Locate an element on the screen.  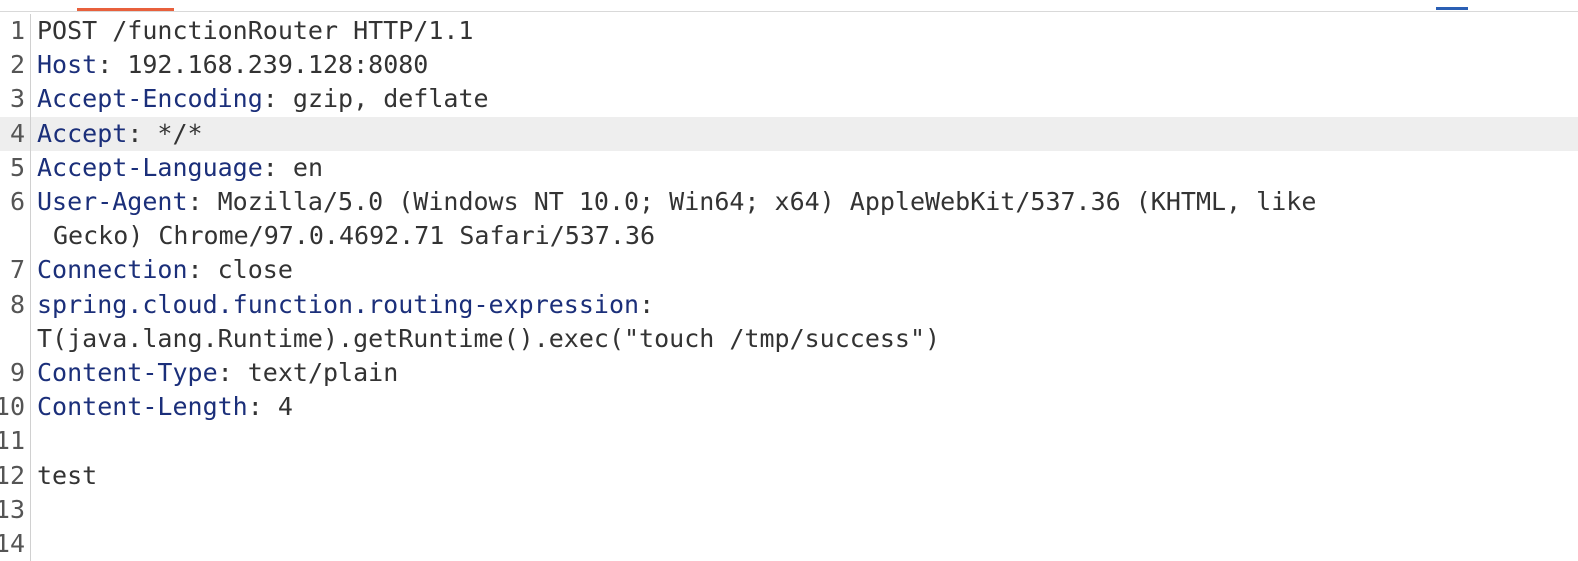
header-content-length: Content-Length: 4 is located at coordinates (807, 407).